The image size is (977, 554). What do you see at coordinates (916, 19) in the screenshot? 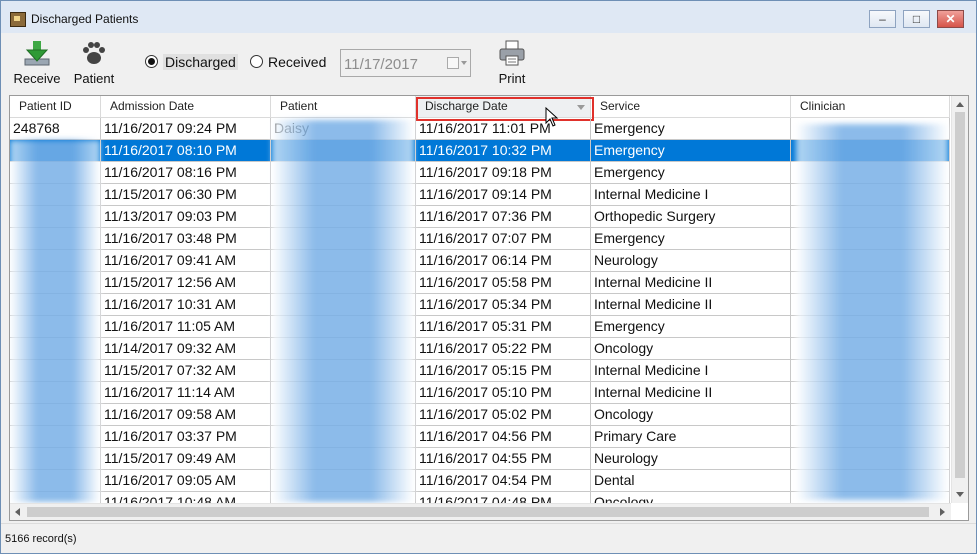
I see `maximize-button: □` at bounding box center [916, 19].